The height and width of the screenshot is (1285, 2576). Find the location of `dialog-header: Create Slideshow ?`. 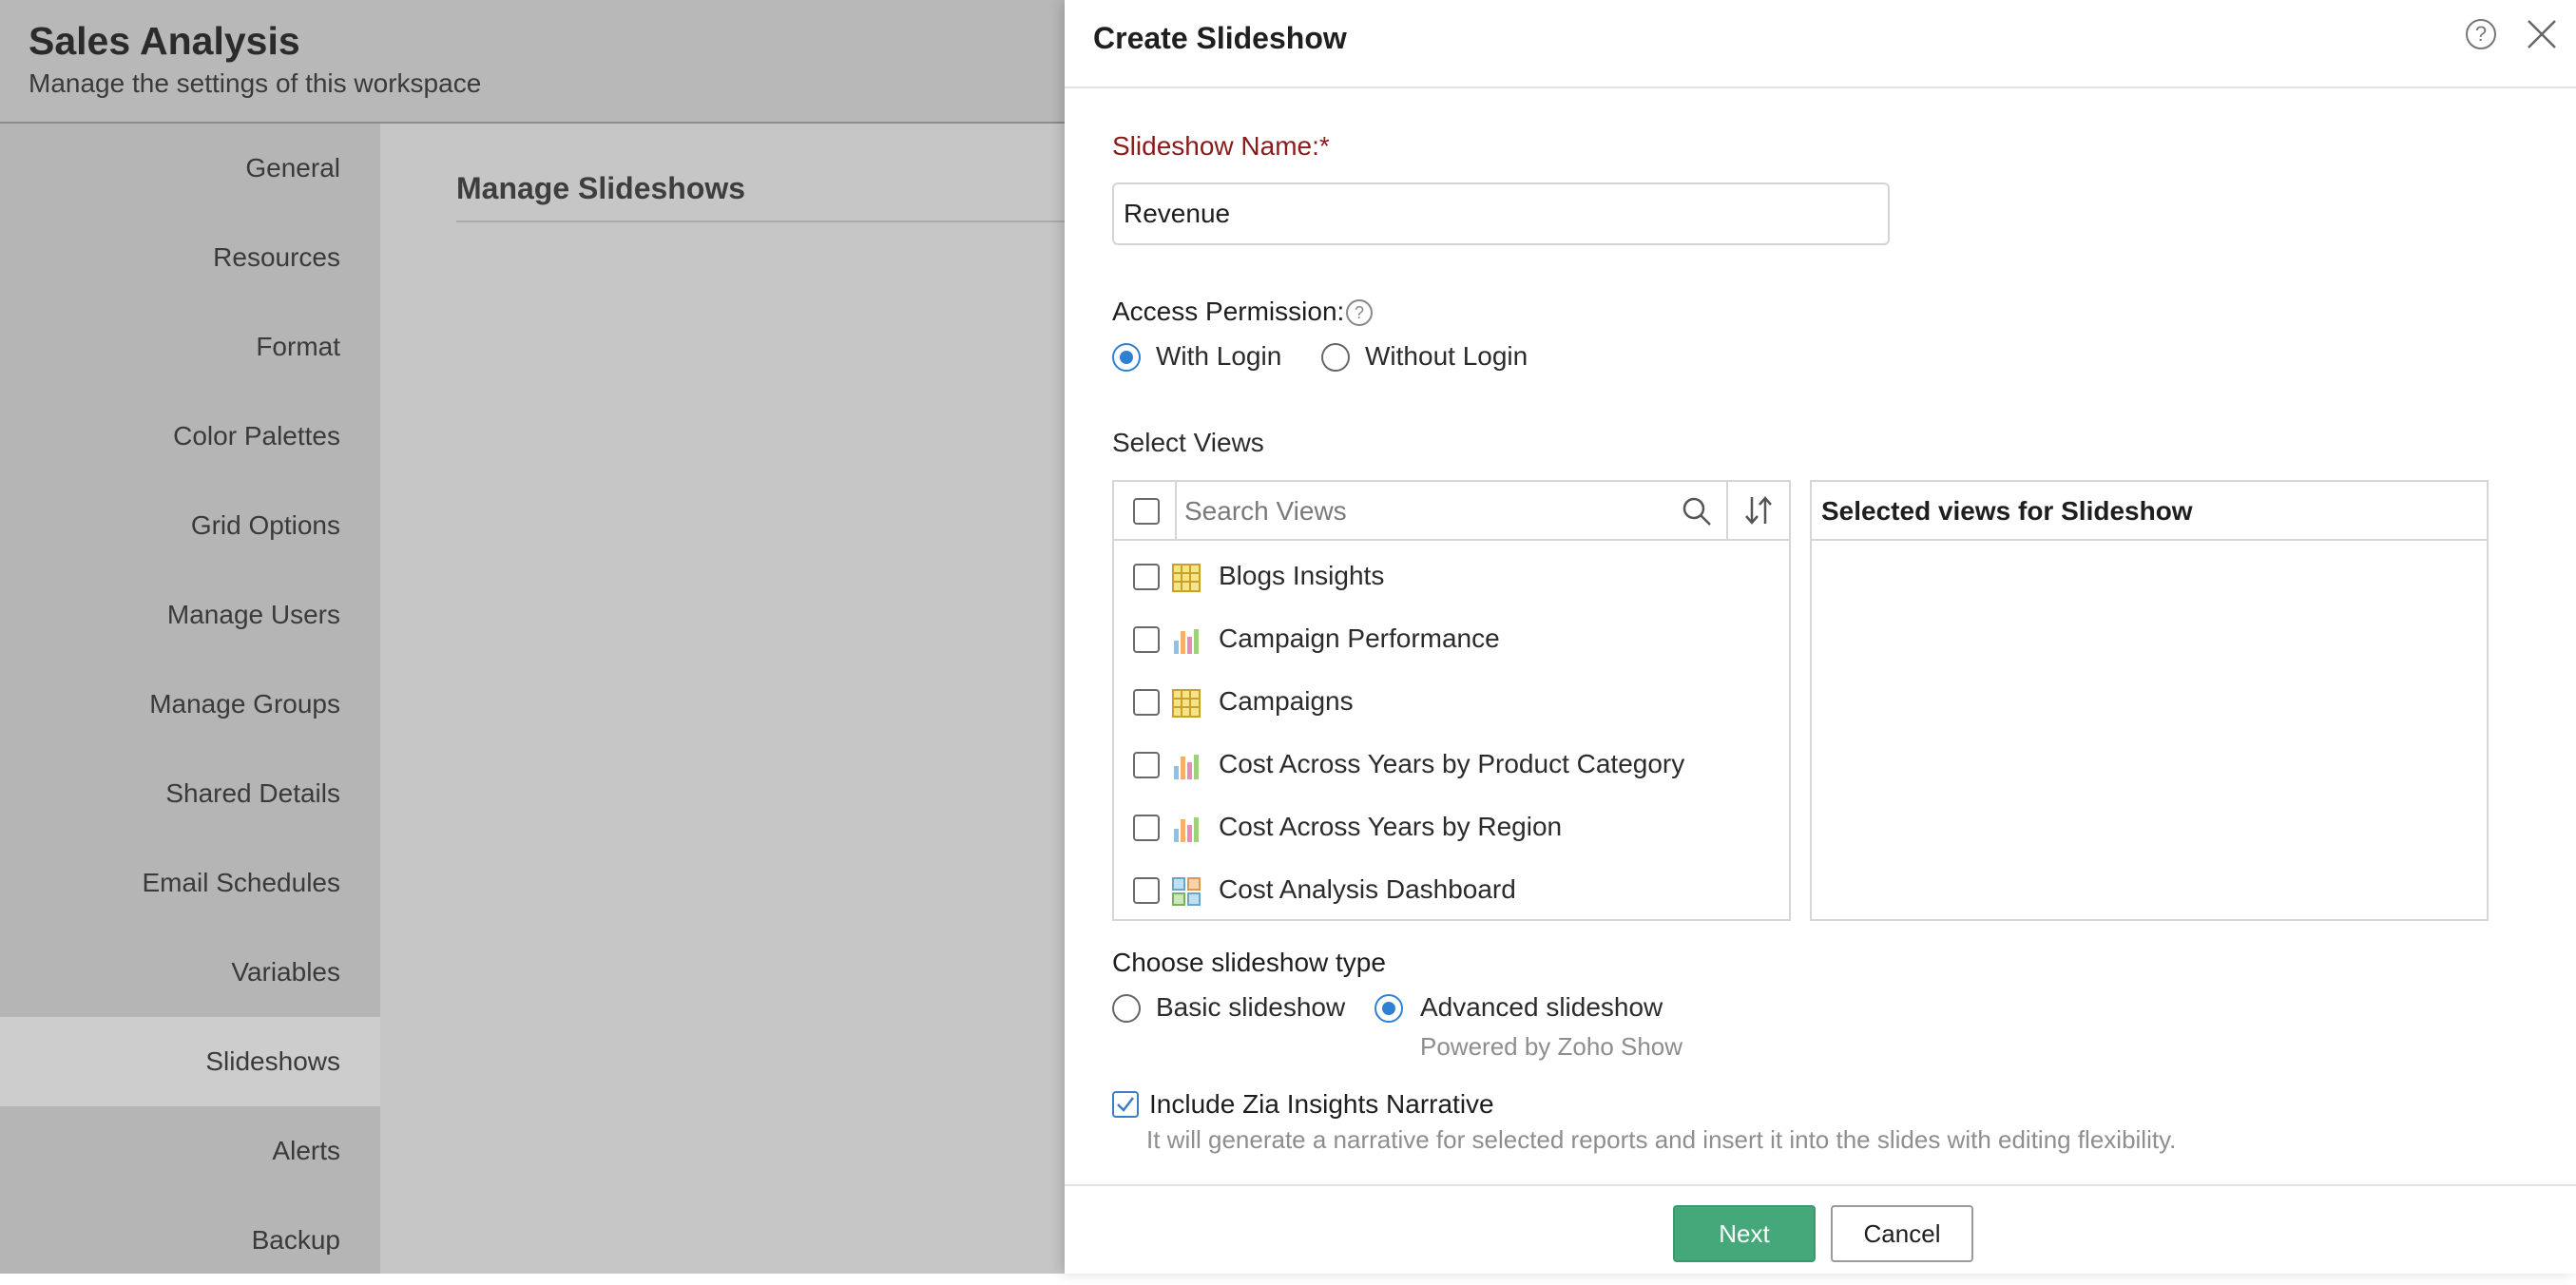

dialog-header: Create Slideshow ? is located at coordinates (1821, 44).